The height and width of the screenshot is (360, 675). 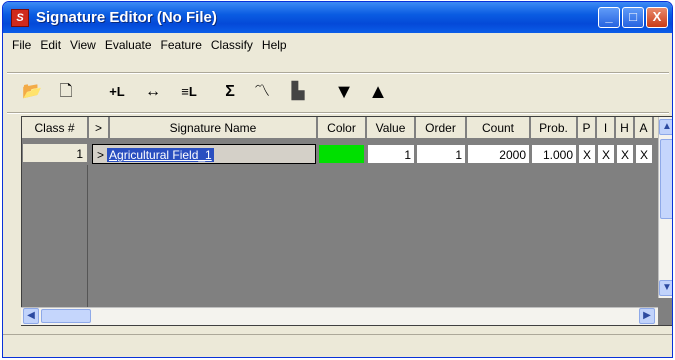 What do you see at coordinates (21, 45) in the screenshot?
I see `menu-file: File` at bounding box center [21, 45].